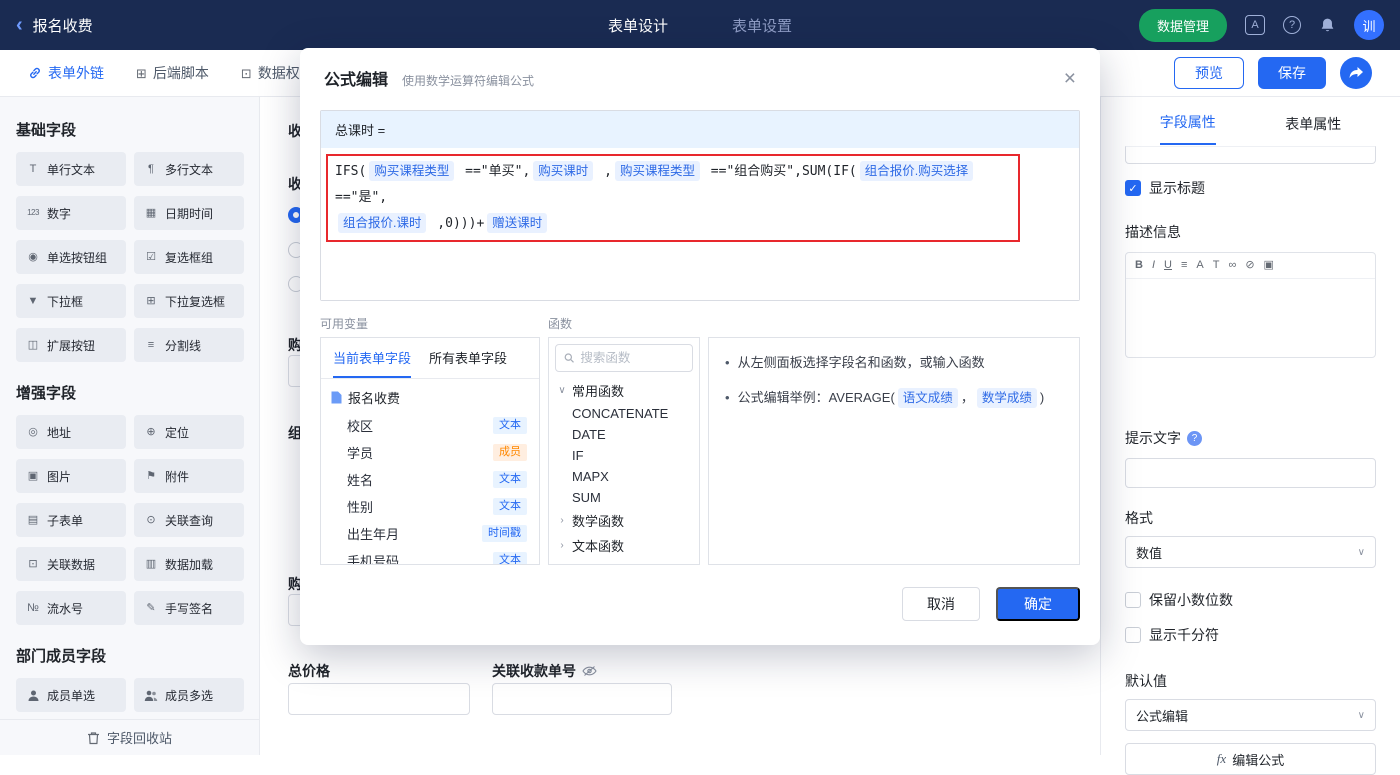 Image resolution: width=1400 pixels, height=775 pixels. I want to click on field-item-member-multi: 成员多选, so click(189, 695).